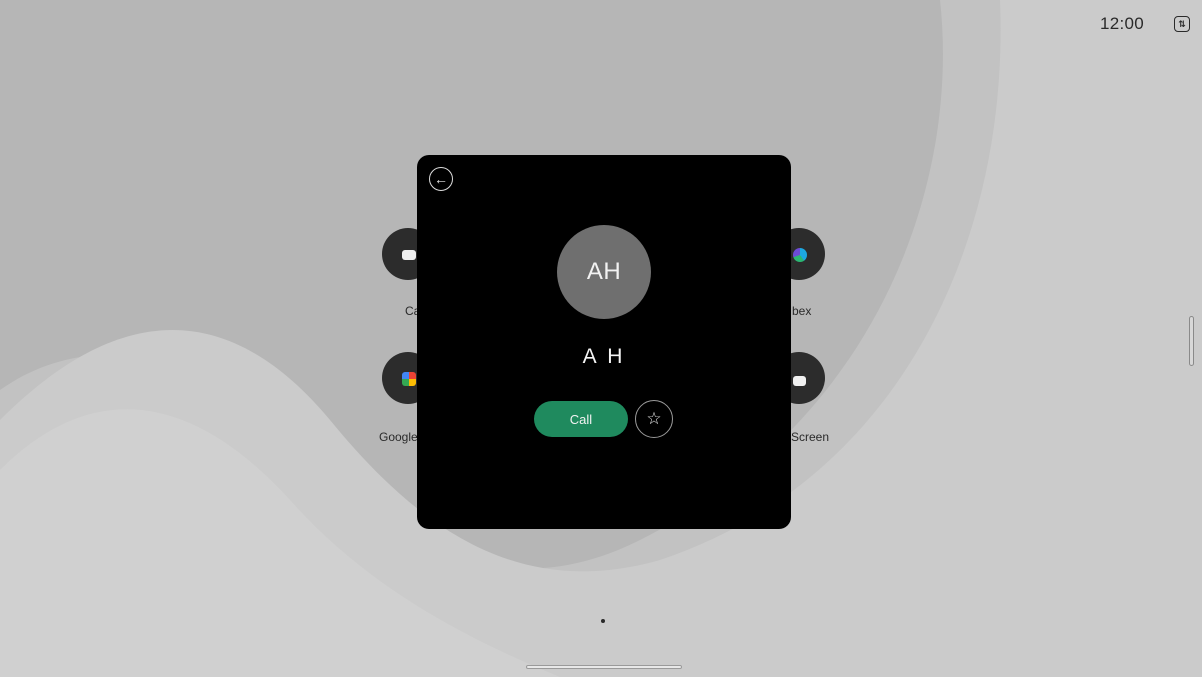  I want to click on home-indicator-bar, so click(604, 667).